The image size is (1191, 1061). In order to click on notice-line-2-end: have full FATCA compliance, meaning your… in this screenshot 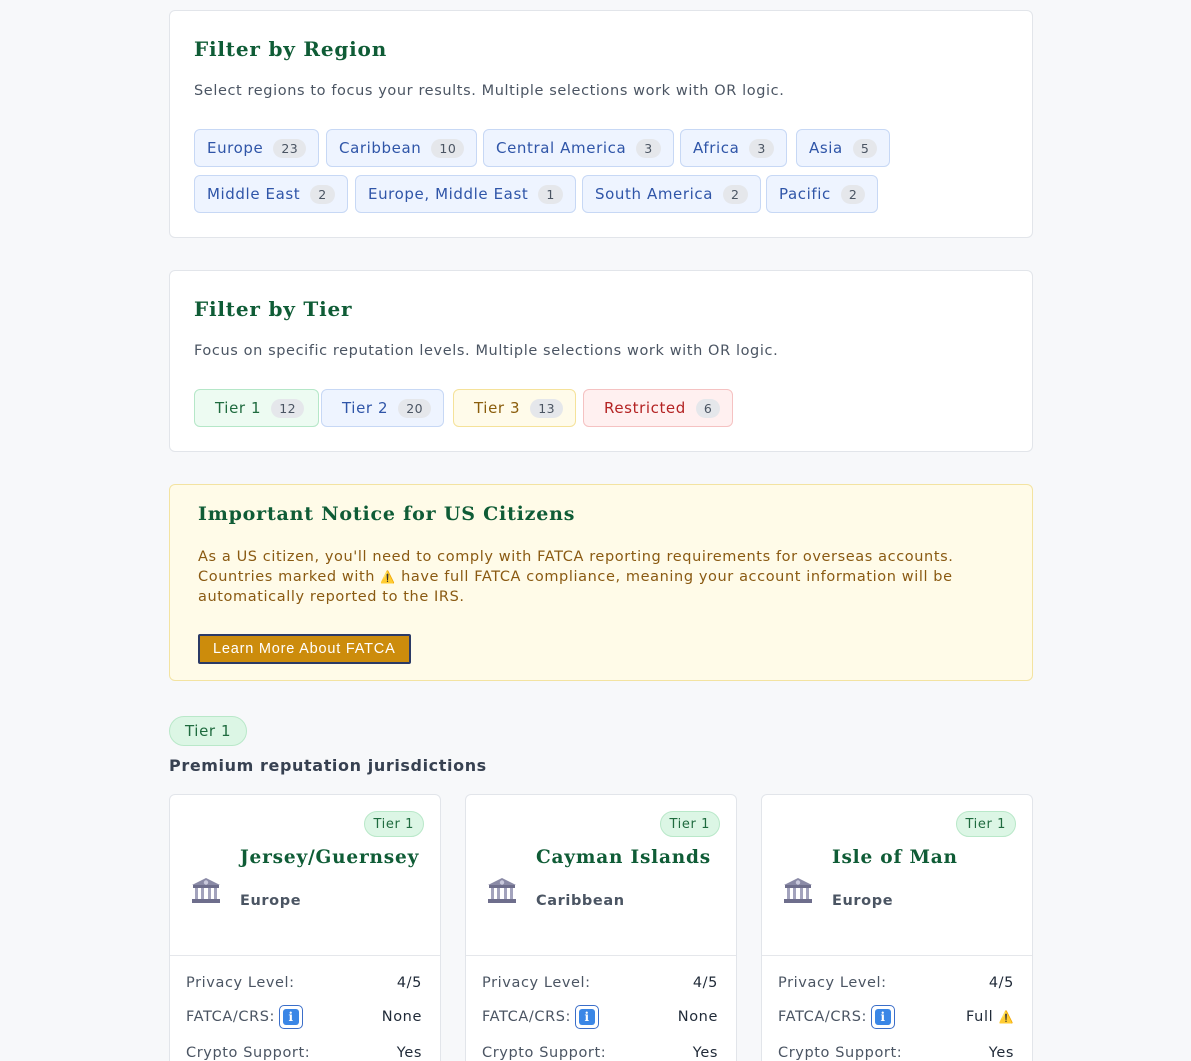, I will do `click(677, 577)`.